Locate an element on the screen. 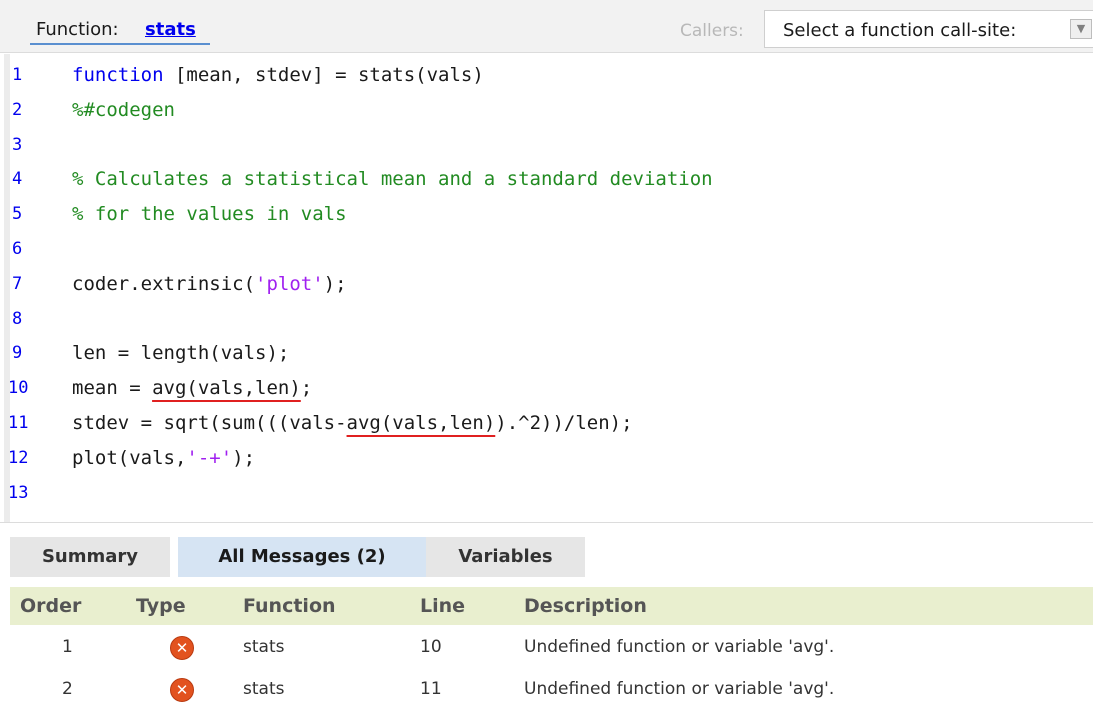 The image size is (1093, 715). function-label: Function: is located at coordinates (77, 29).